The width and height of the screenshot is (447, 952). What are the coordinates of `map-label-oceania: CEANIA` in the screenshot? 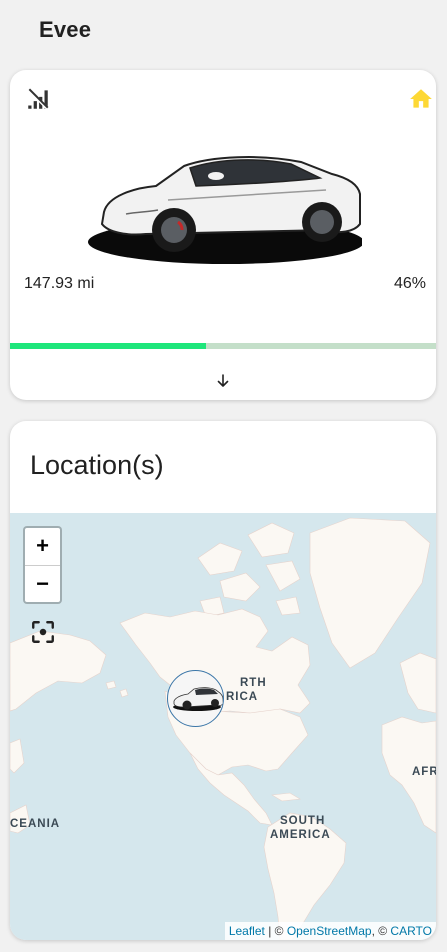 It's located at (35, 824).